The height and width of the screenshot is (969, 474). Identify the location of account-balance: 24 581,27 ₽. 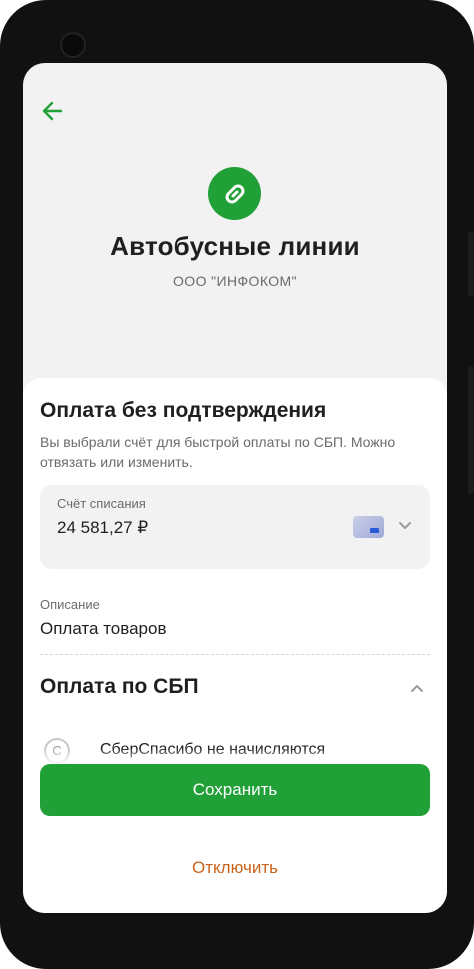
(103, 527).